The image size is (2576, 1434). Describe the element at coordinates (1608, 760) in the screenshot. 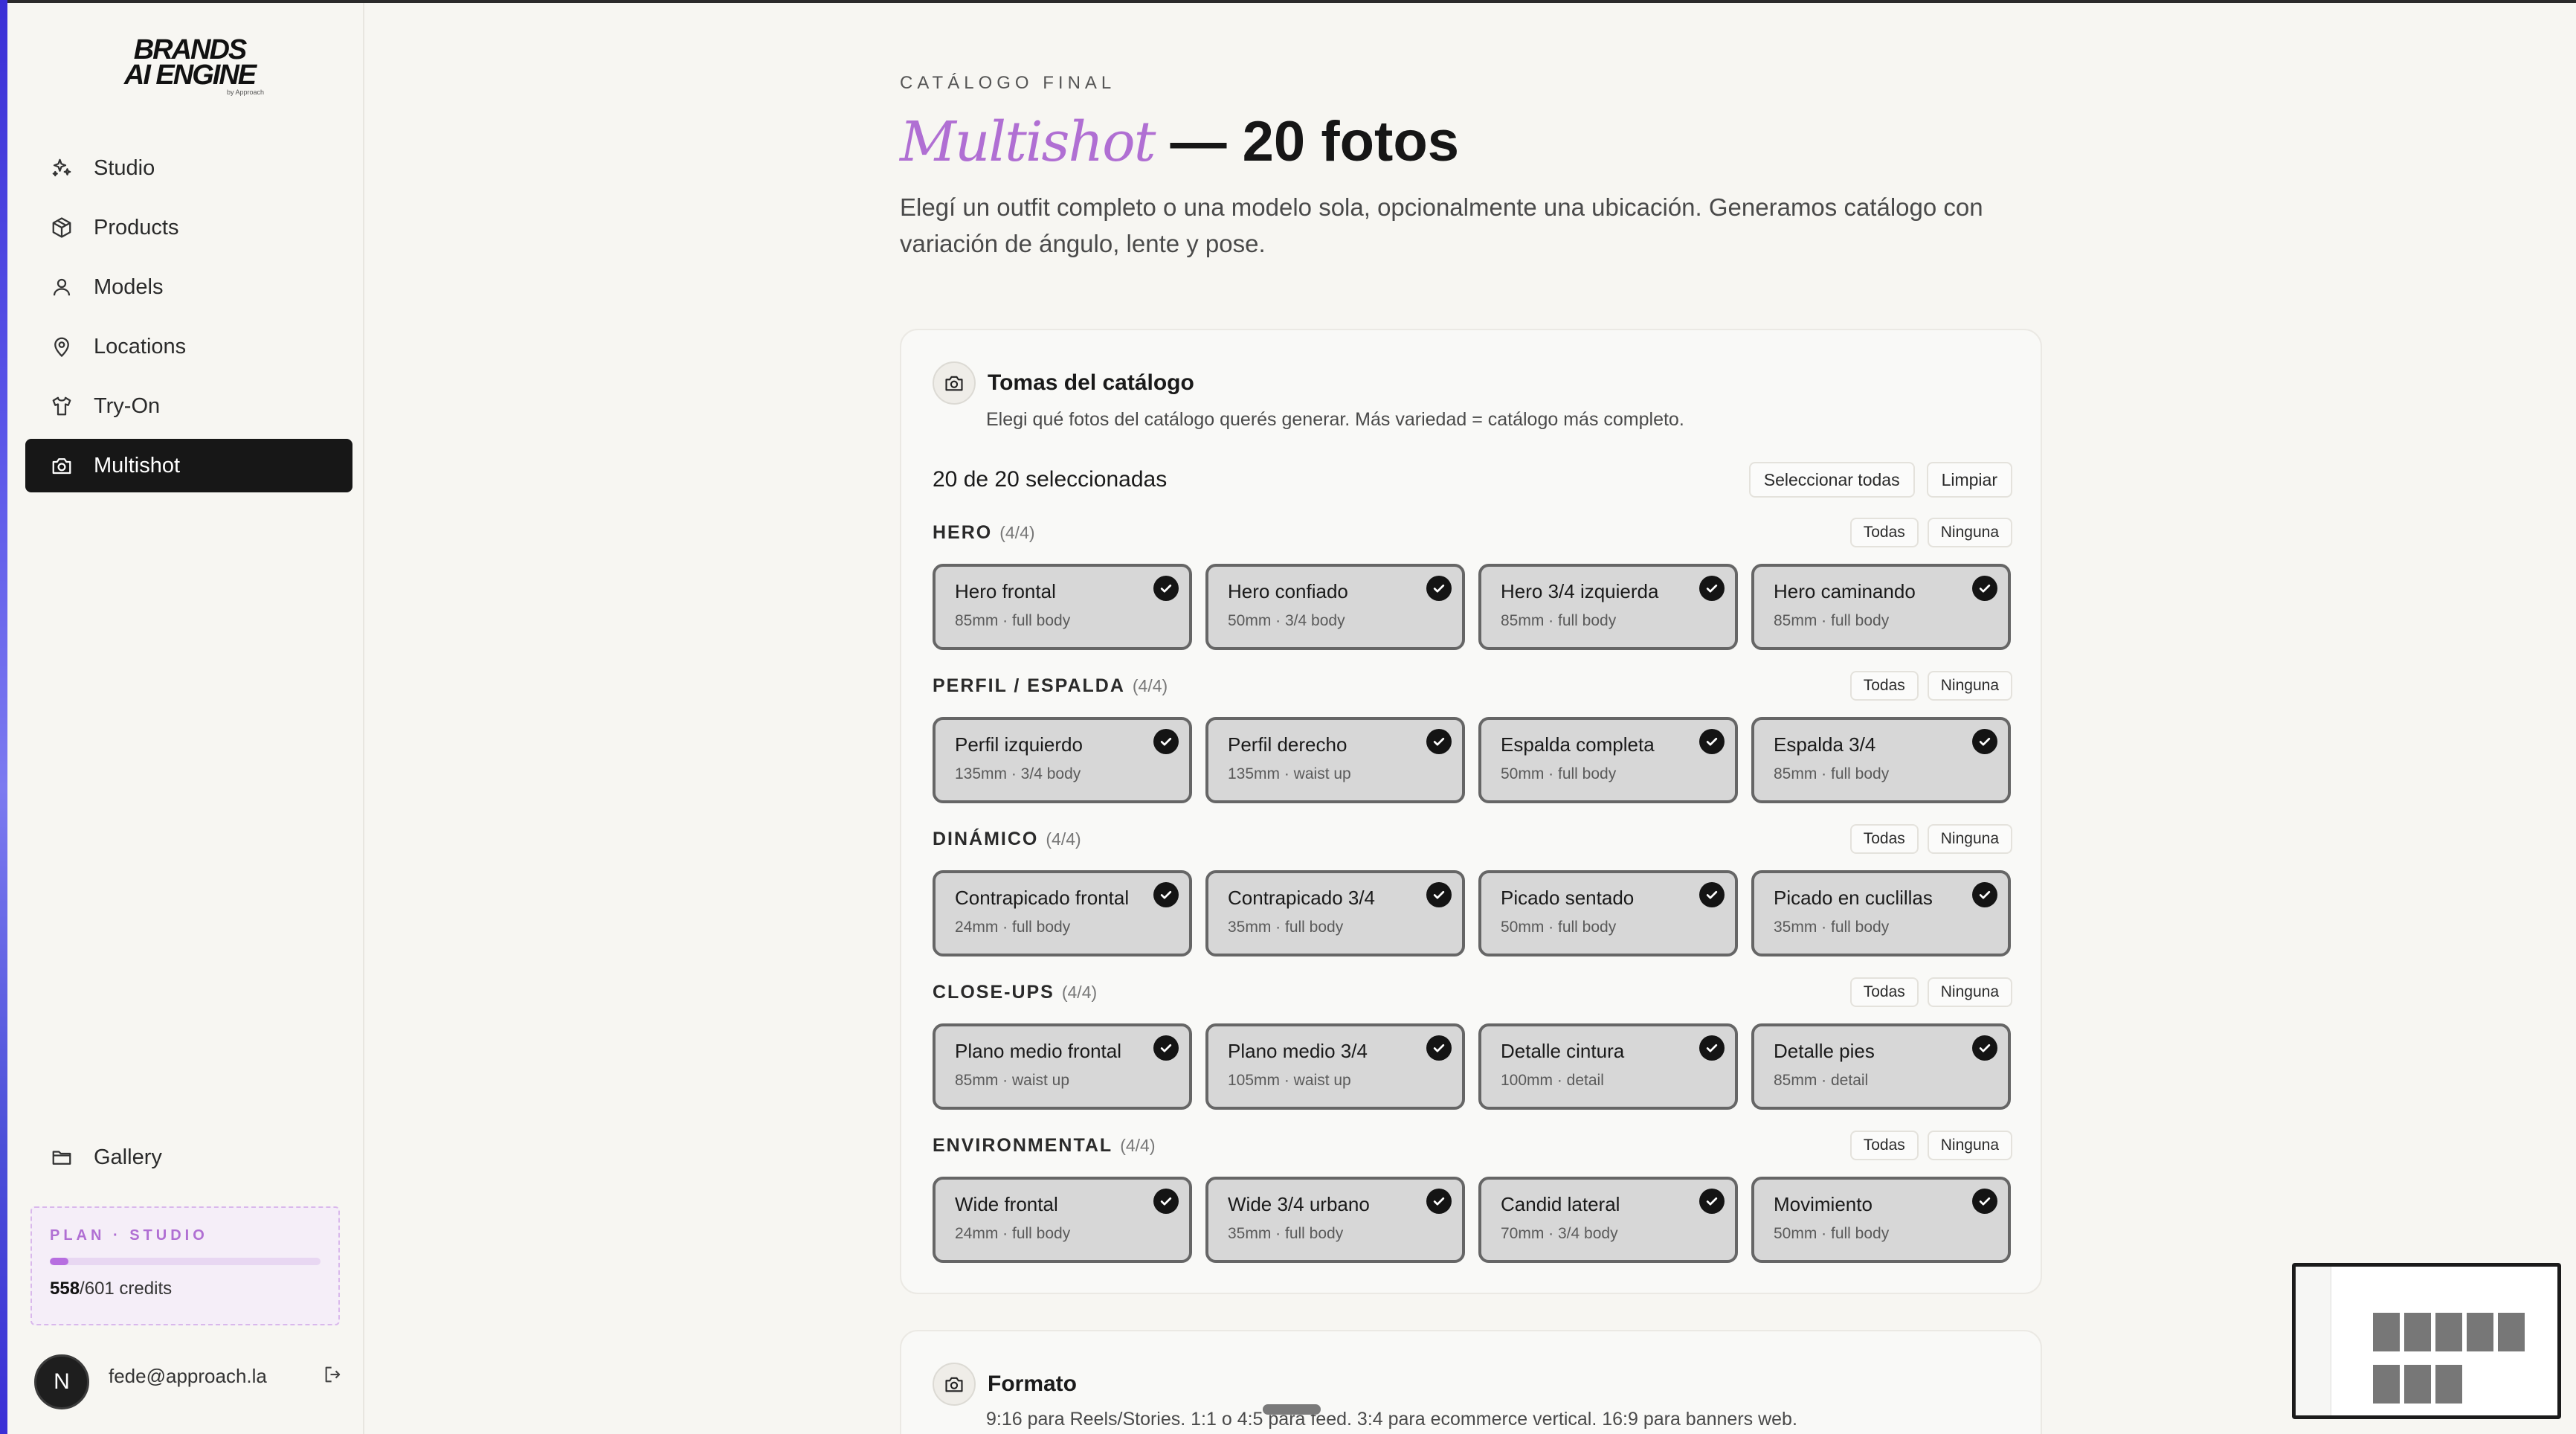

I see `shot-tile: Espalda completa 50mm · full body` at that location.